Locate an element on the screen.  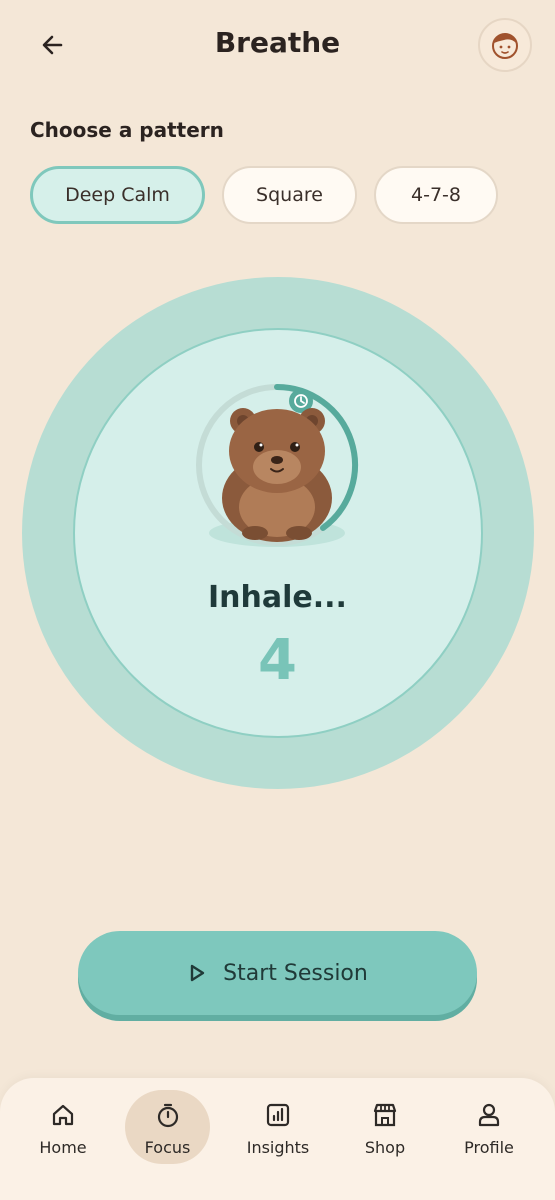
chip-label: Deep Calm is located at coordinates (117, 195).